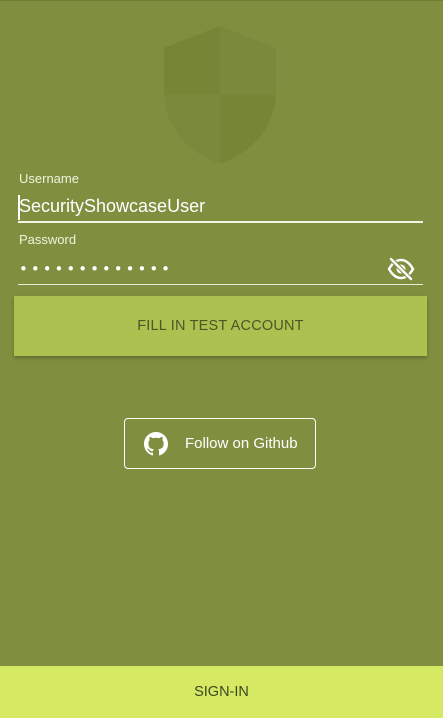 The width and height of the screenshot is (443, 718). Describe the element at coordinates (221, 0) in the screenshot. I see `top-divider` at that location.